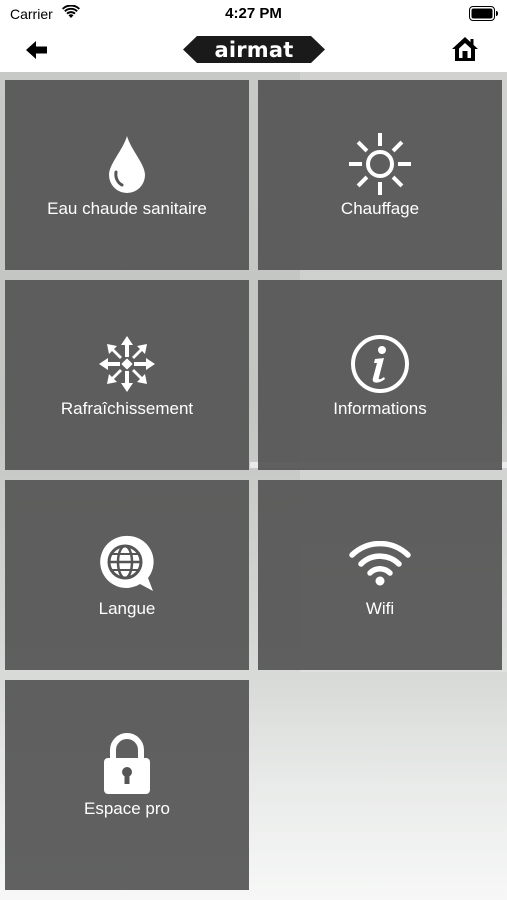 This screenshot has height=900, width=507. What do you see at coordinates (380, 208) in the screenshot?
I see `tile-label: Chauffage` at bounding box center [380, 208].